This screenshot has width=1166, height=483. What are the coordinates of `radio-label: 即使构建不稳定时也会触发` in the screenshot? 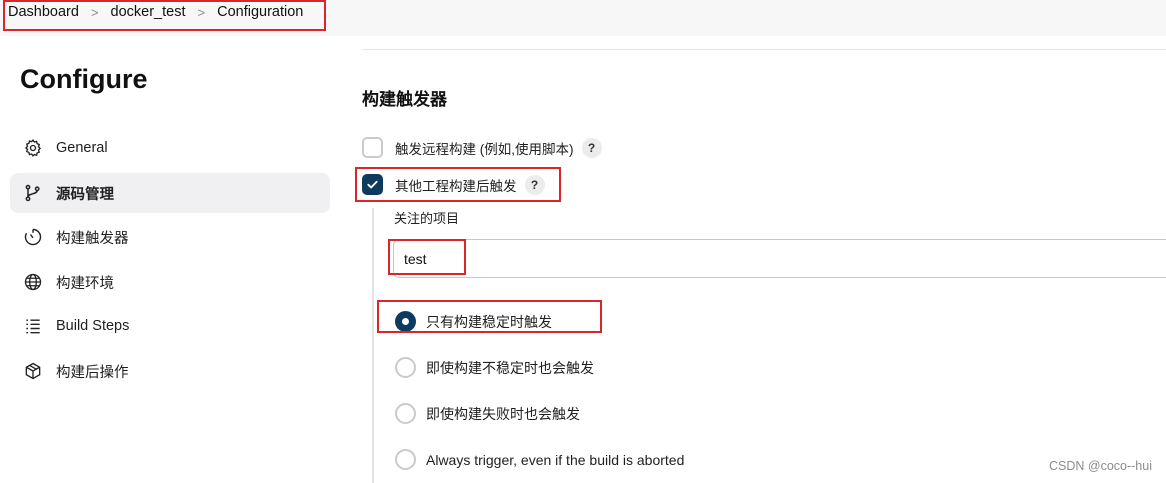 It's located at (510, 367).